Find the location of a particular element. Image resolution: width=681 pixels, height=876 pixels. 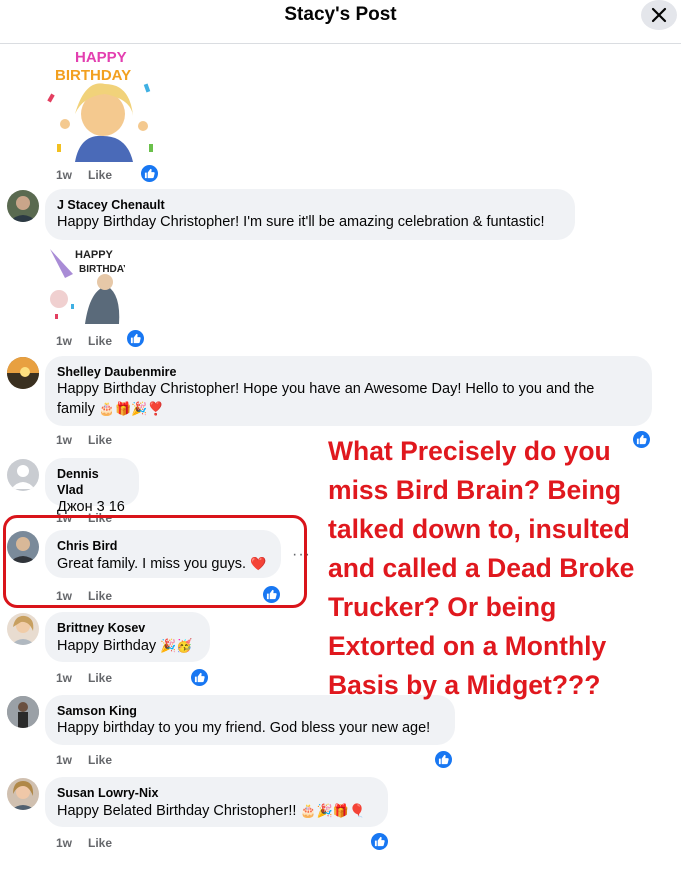

emoji-group: 🎂🎉🎁🎈 is located at coordinates (333, 810).